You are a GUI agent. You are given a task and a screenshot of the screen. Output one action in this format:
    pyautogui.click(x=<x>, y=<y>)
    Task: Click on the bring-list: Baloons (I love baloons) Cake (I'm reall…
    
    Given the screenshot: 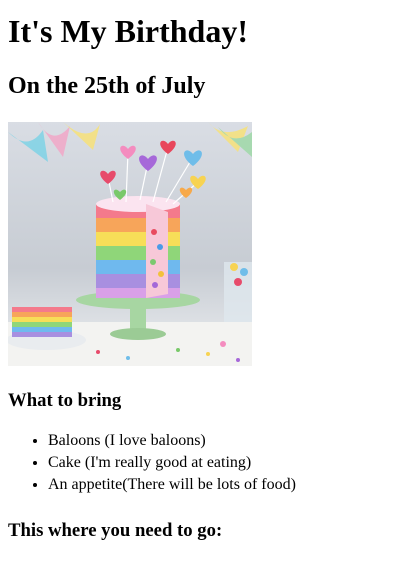 What is the action you would take?
    pyautogui.click(x=202, y=463)
    